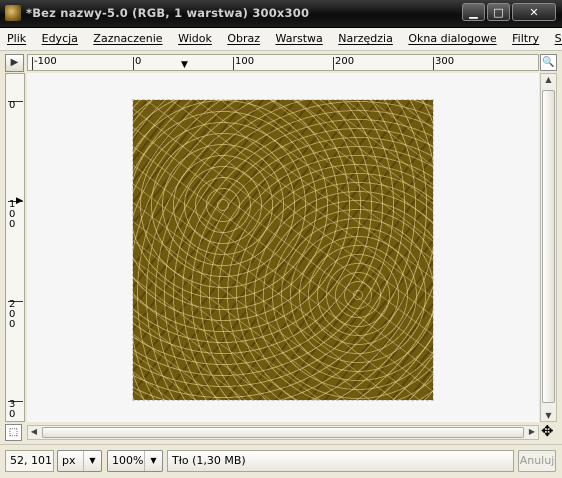 This screenshot has width=562, height=478. Describe the element at coordinates (69, 460) in the screenshot. I see `unit-value: px` at that location.